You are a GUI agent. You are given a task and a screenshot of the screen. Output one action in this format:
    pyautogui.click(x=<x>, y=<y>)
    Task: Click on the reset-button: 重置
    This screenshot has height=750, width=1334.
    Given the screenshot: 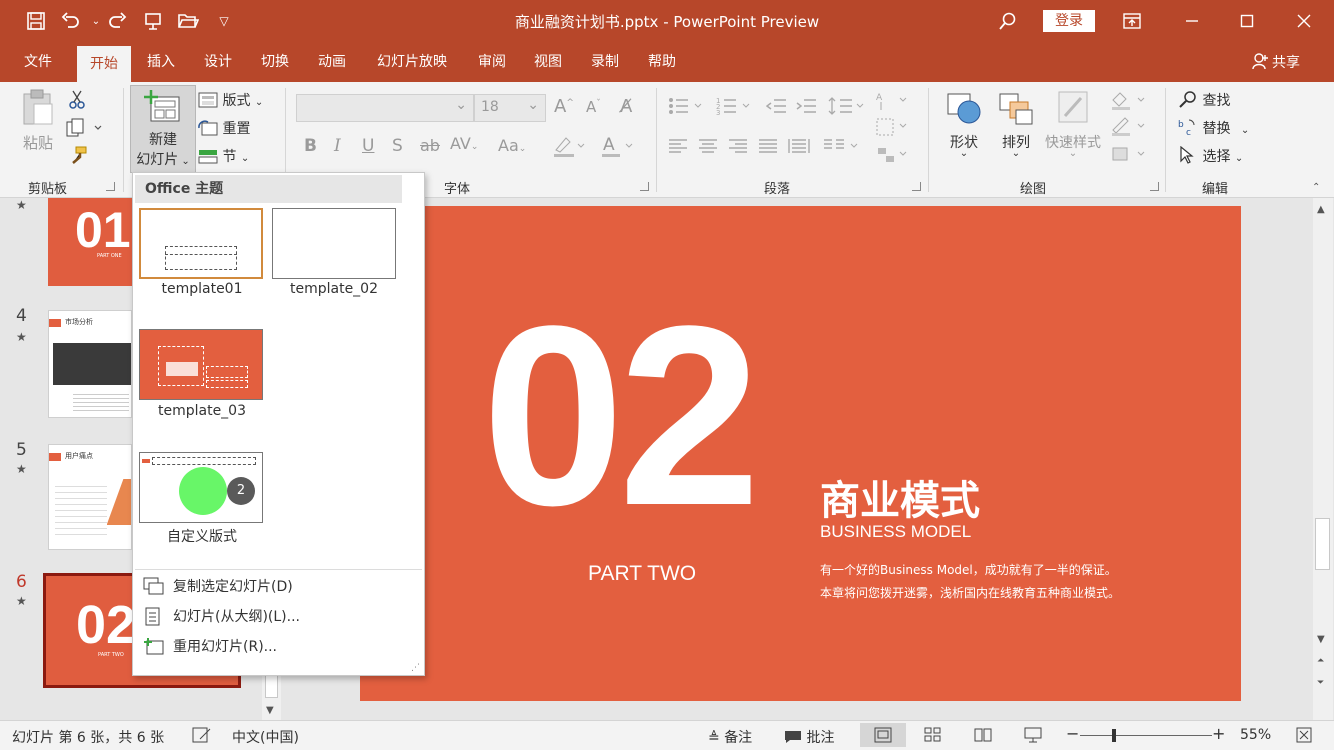 What is the action you would take?
    pyautogui.click(x=224, y=129)
    